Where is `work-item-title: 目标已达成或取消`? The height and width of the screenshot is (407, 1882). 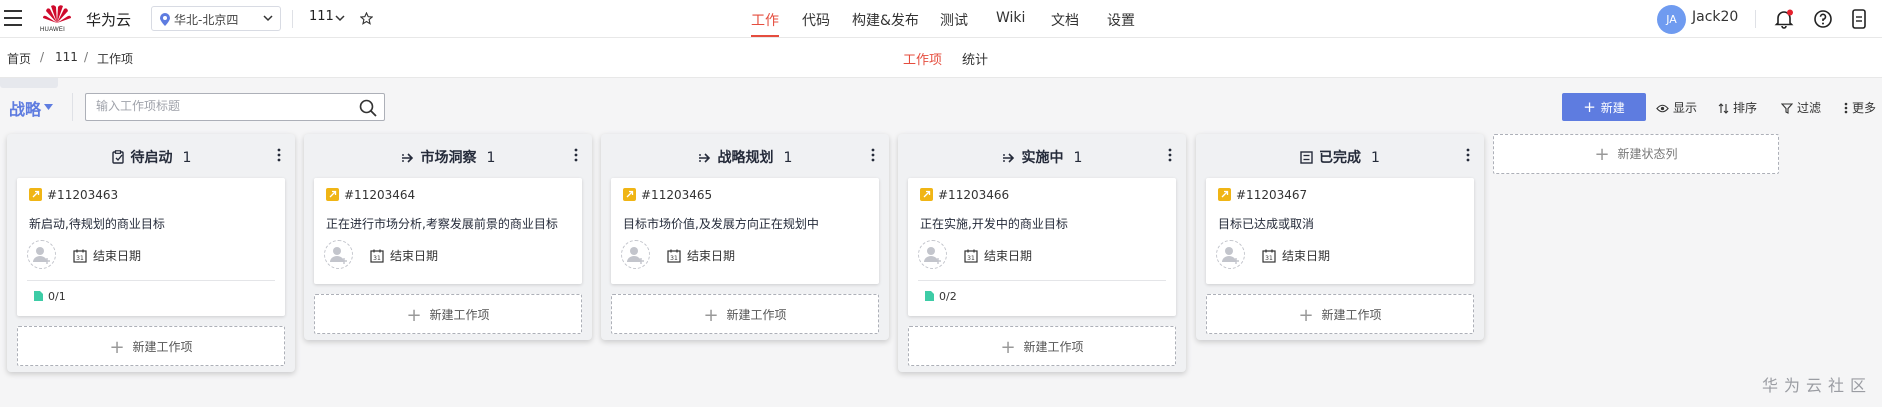
work-item-title: 目标已达成或取消 is located at coordinates (1266, 223).